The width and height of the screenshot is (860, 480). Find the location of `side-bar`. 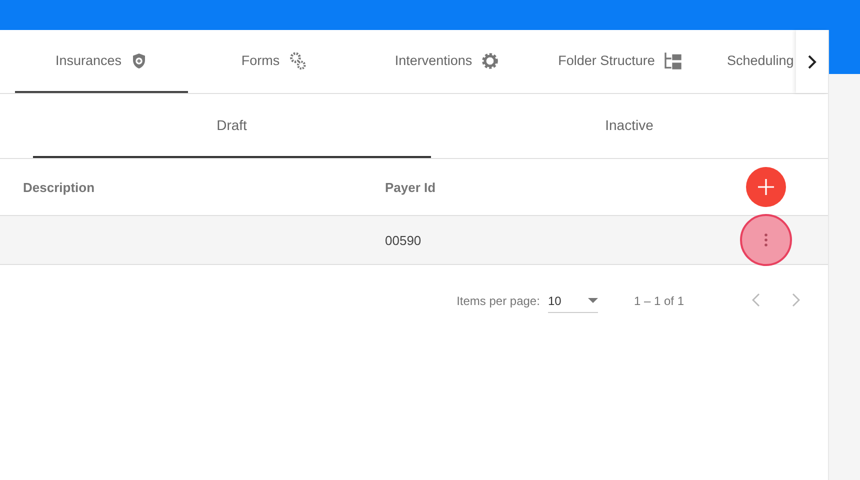

side-bar is located at coordinates (844, 52).